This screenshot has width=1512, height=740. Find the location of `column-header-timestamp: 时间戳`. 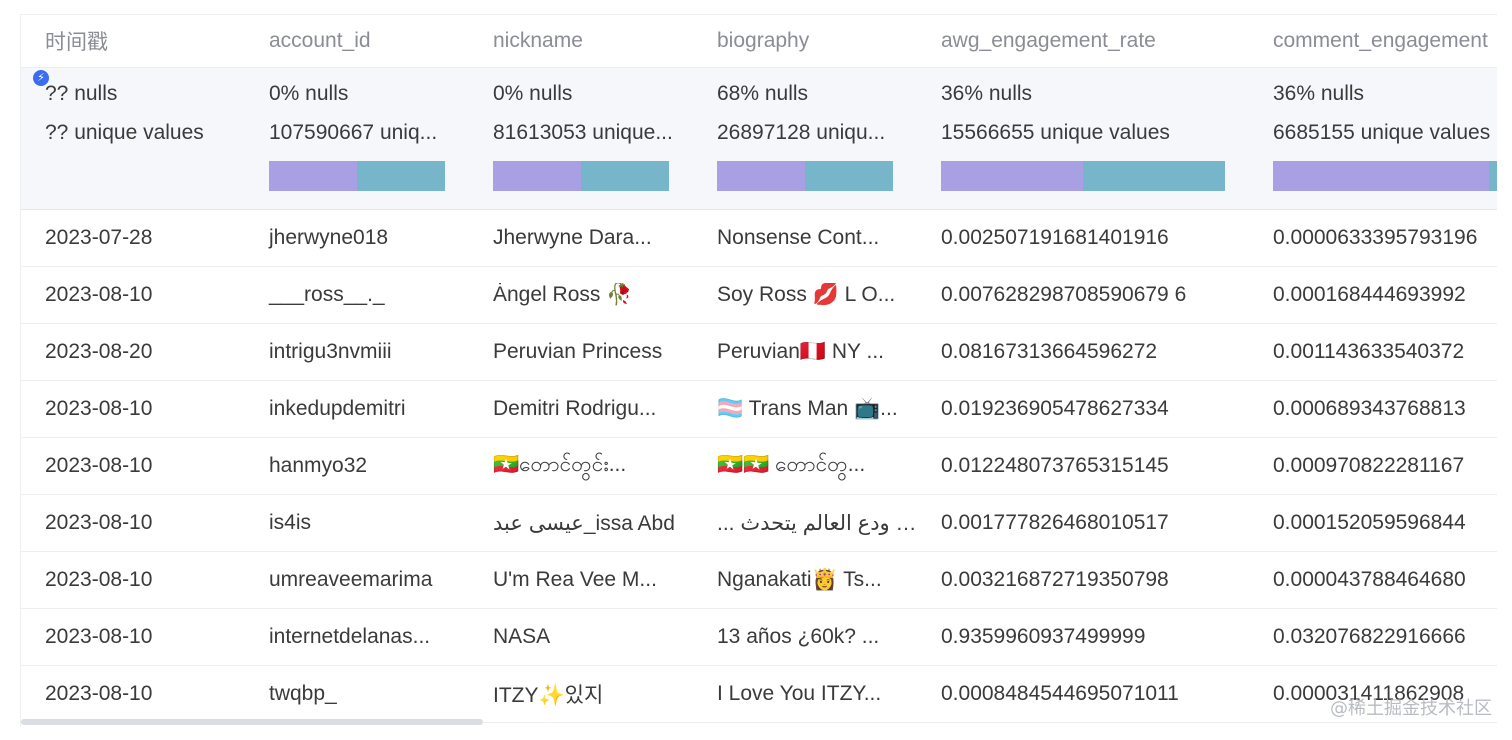

column-header-timestamp: 时间戳 is located at coordinates (133, 41).